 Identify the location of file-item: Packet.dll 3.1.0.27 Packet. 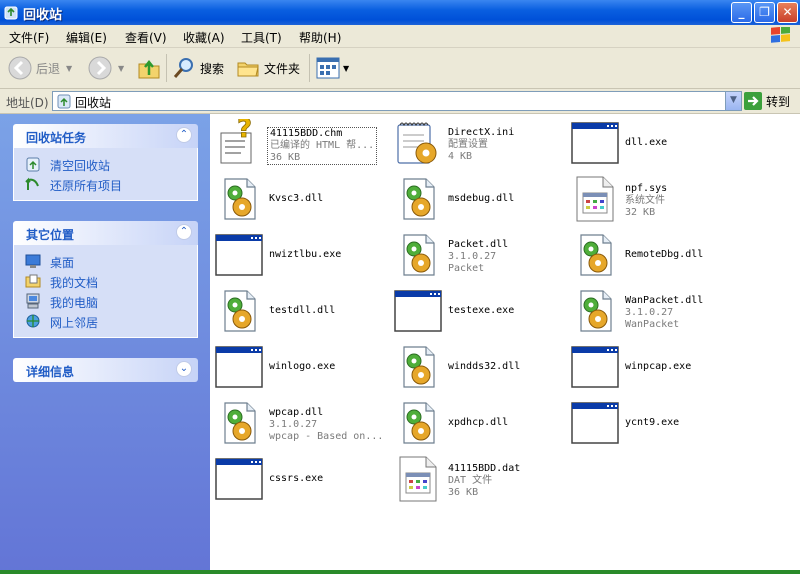
(484, 255).